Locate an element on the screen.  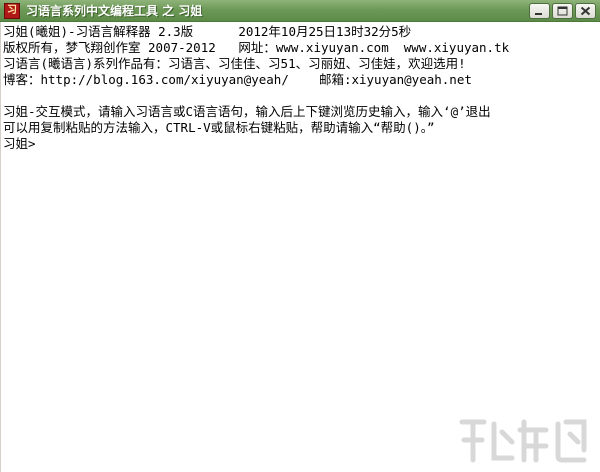
close-icon is located at coordinates (585, 11).